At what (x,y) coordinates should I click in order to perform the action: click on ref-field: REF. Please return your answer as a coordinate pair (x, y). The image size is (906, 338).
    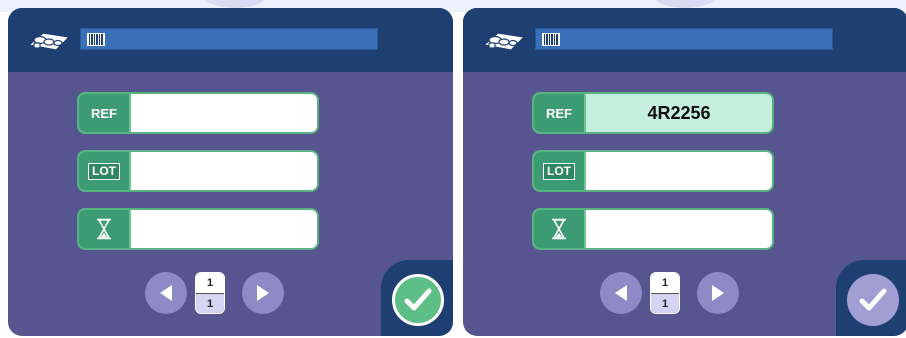
    Looking at the image, I should click on (198, 113).